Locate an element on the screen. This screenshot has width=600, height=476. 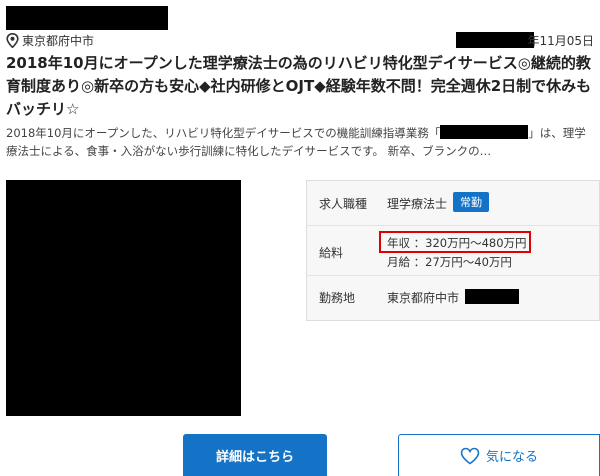
info-label-job-type: 求人職種 is located at coordinates (343, 204).